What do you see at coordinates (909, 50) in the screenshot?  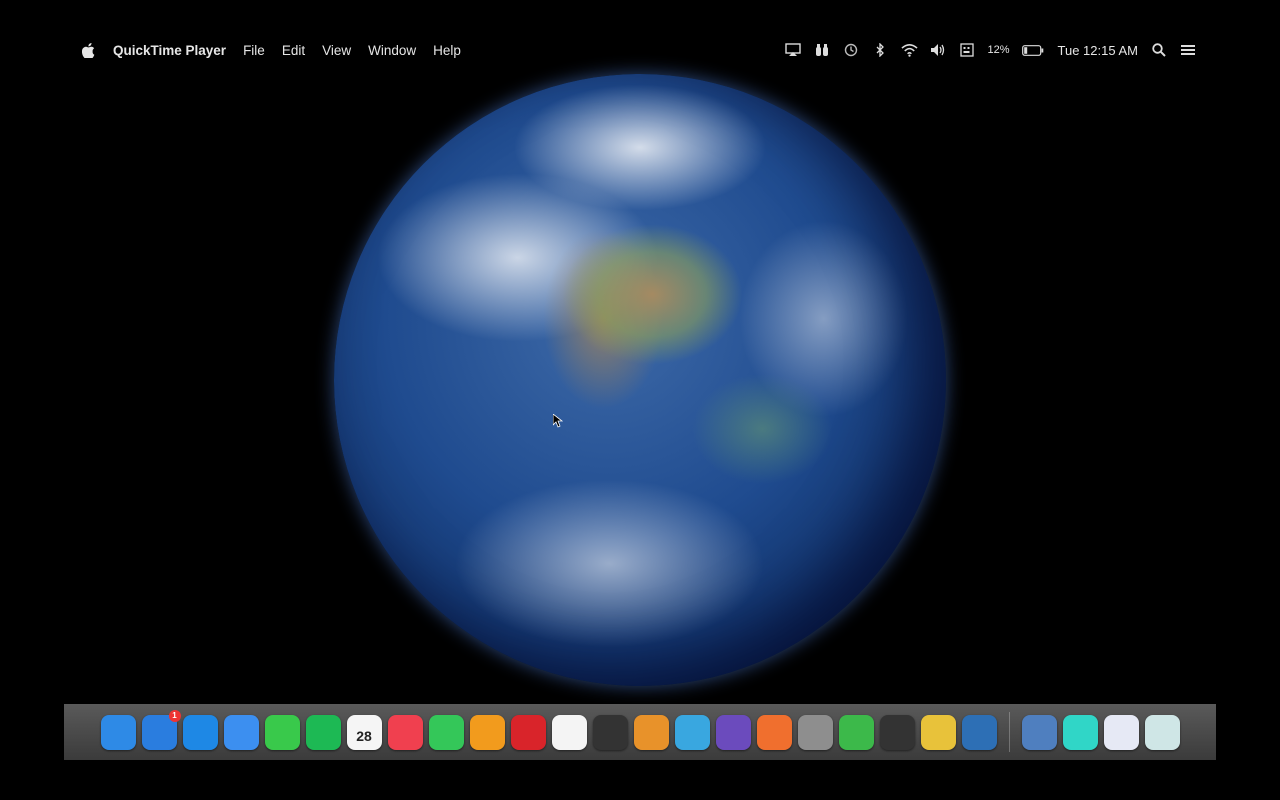 I see `wifi-icon` at bounding box center [909, 50].